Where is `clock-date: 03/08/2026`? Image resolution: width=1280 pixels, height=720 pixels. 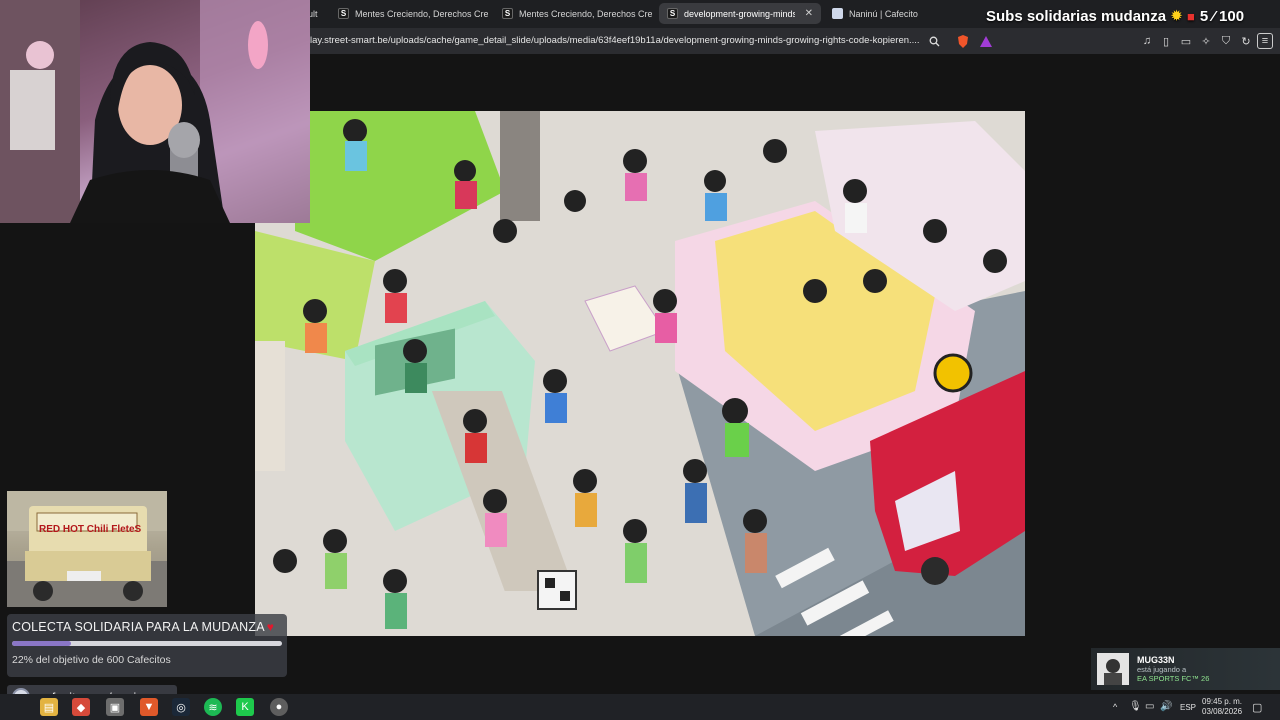 clock-date: 03/08/2026 is located at coordinates (1222, 711).